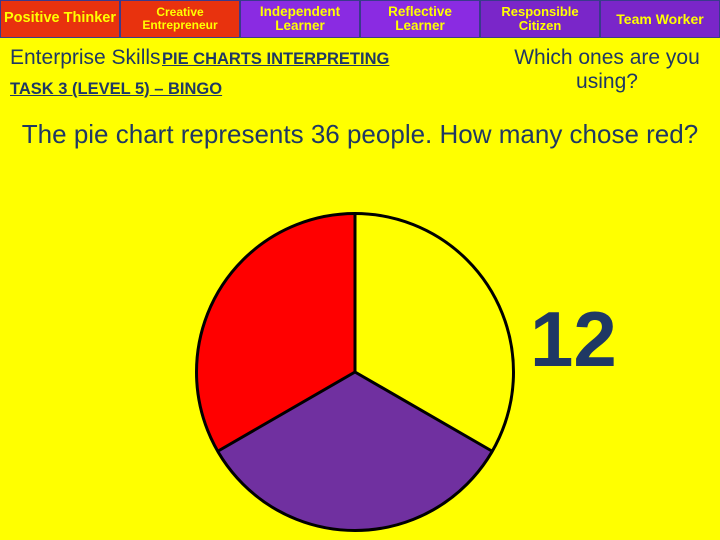 Image resolution: width=720 pixels, height=540 pixels. What do you see at coordinates (116, 89) in the screenshot?
I see `task-subtitle: TASK 3 (LEVEL 5) – BINGO` at bounding box center [116, 89].